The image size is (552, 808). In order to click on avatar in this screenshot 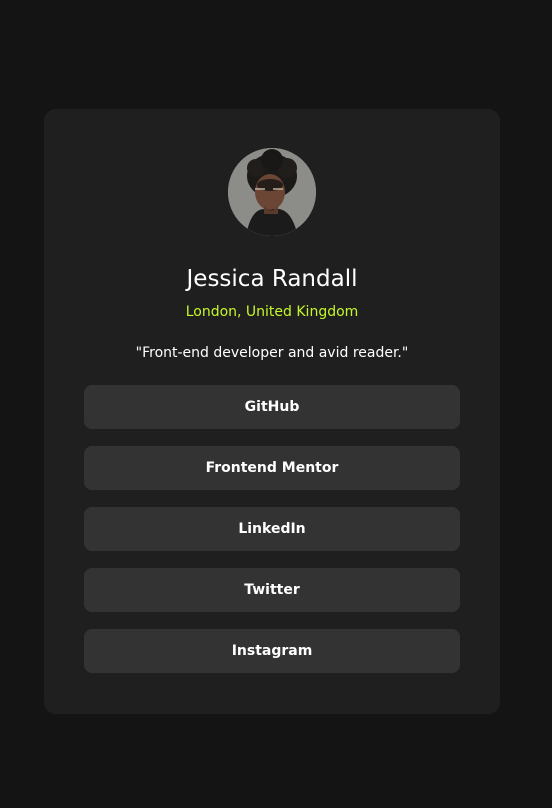, I will do `click(272, 192)`.